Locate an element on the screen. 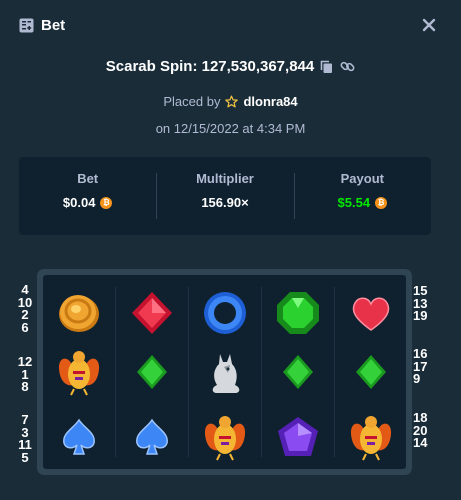  copy-icon is located at coordinates (327, 67).